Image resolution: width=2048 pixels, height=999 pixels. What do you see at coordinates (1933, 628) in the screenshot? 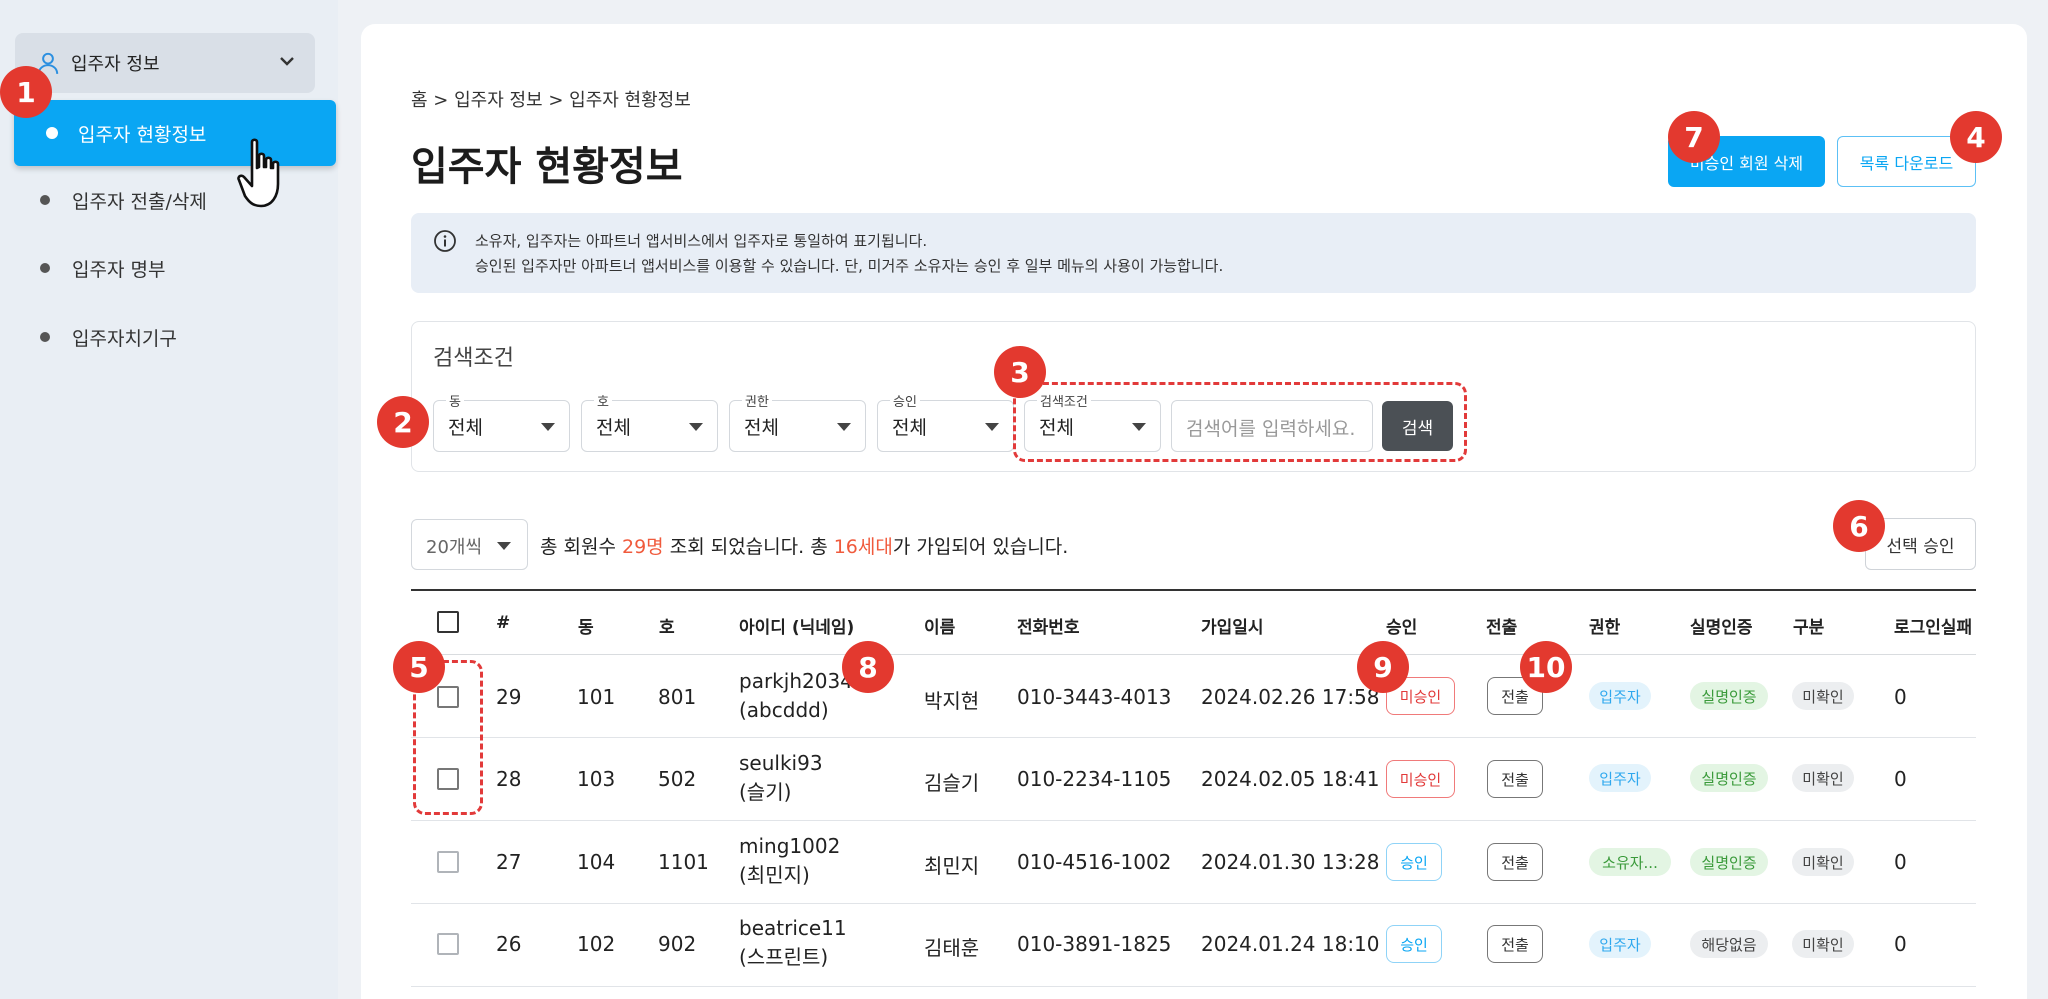
I see `column-header: 로그인실패` at bounding box center [1933, 628].